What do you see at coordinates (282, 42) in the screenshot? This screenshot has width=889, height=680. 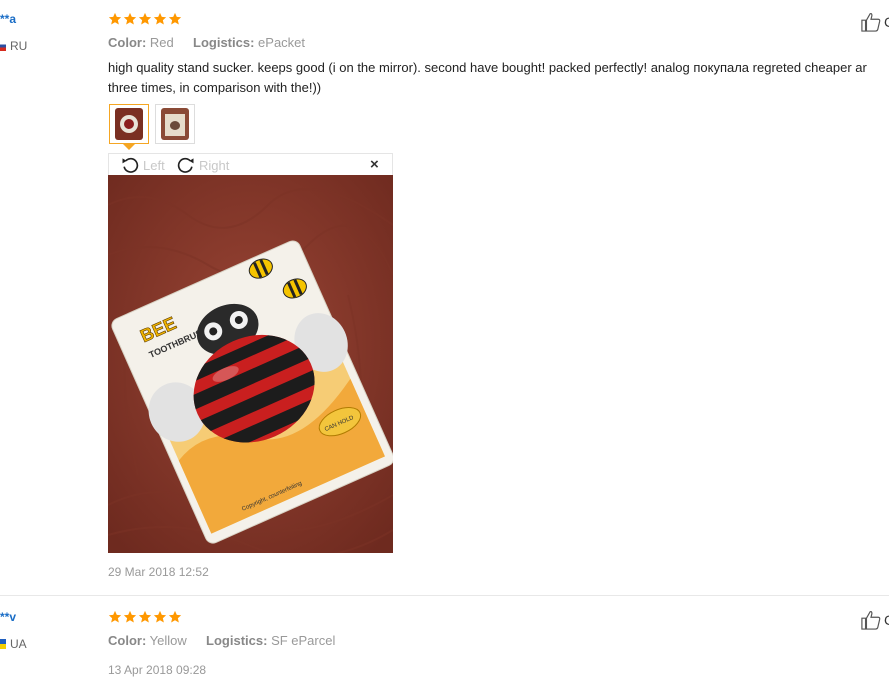 I see `logistics-value: ePacket` at bounding box center [282, 42].